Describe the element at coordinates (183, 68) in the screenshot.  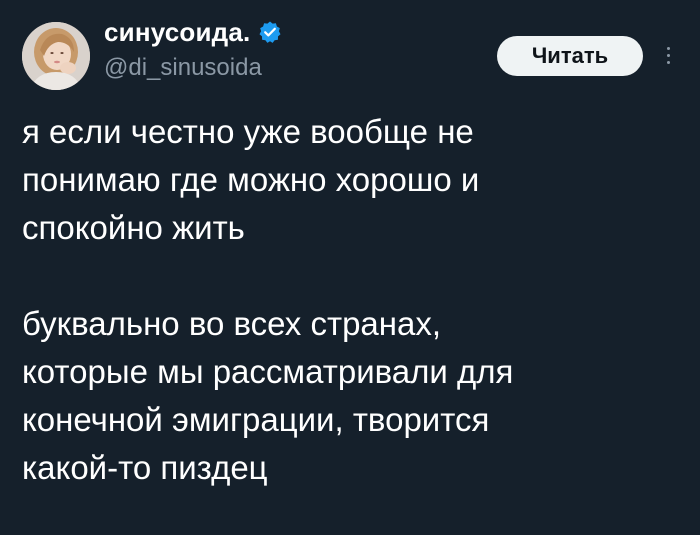
I see `author-handle: @di_sinusoida` at that location.